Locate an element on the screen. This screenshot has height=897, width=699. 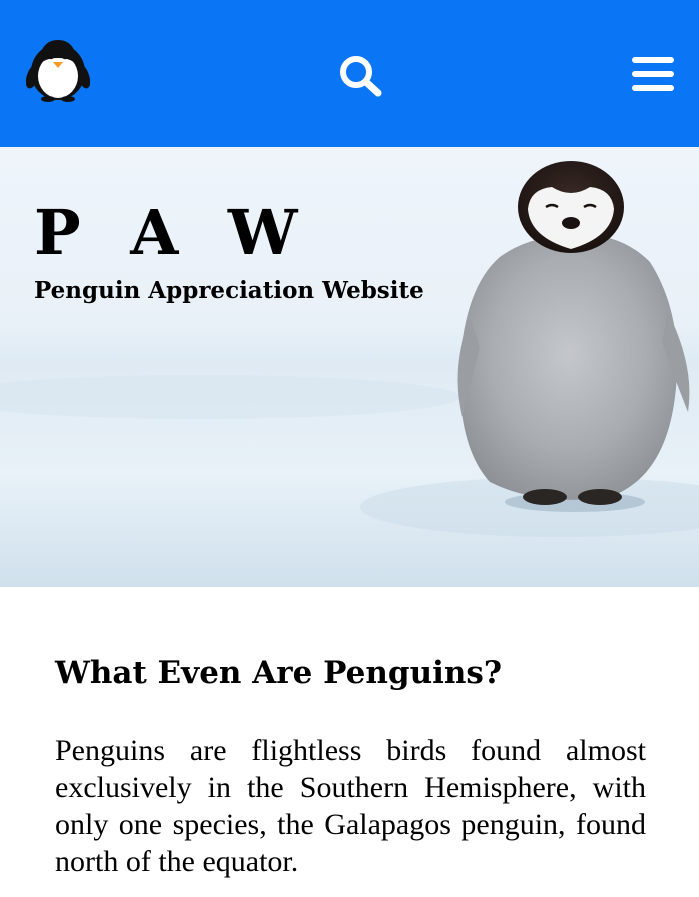
hero-subtitle: Penguin Appreciation Website is located at coordinates (229, 290).